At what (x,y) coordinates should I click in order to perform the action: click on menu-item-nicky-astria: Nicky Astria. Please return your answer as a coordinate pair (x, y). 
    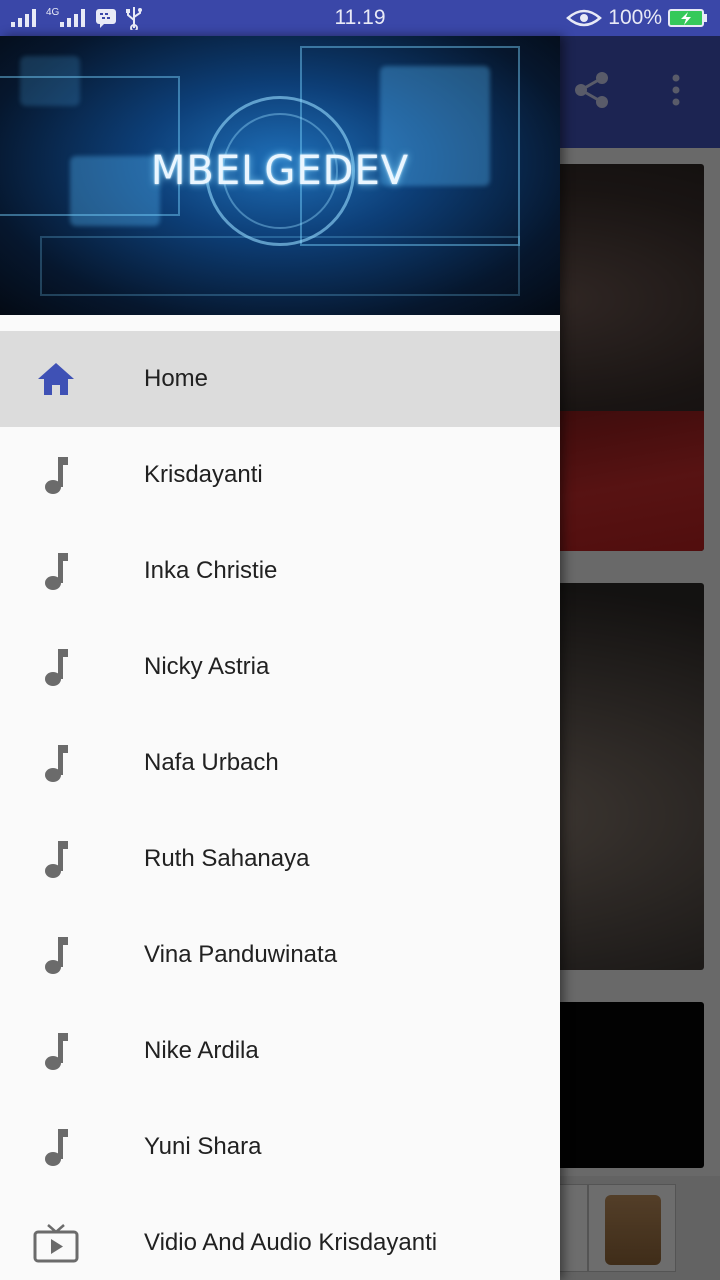
    Looking at the image, I should click on (280, 667).